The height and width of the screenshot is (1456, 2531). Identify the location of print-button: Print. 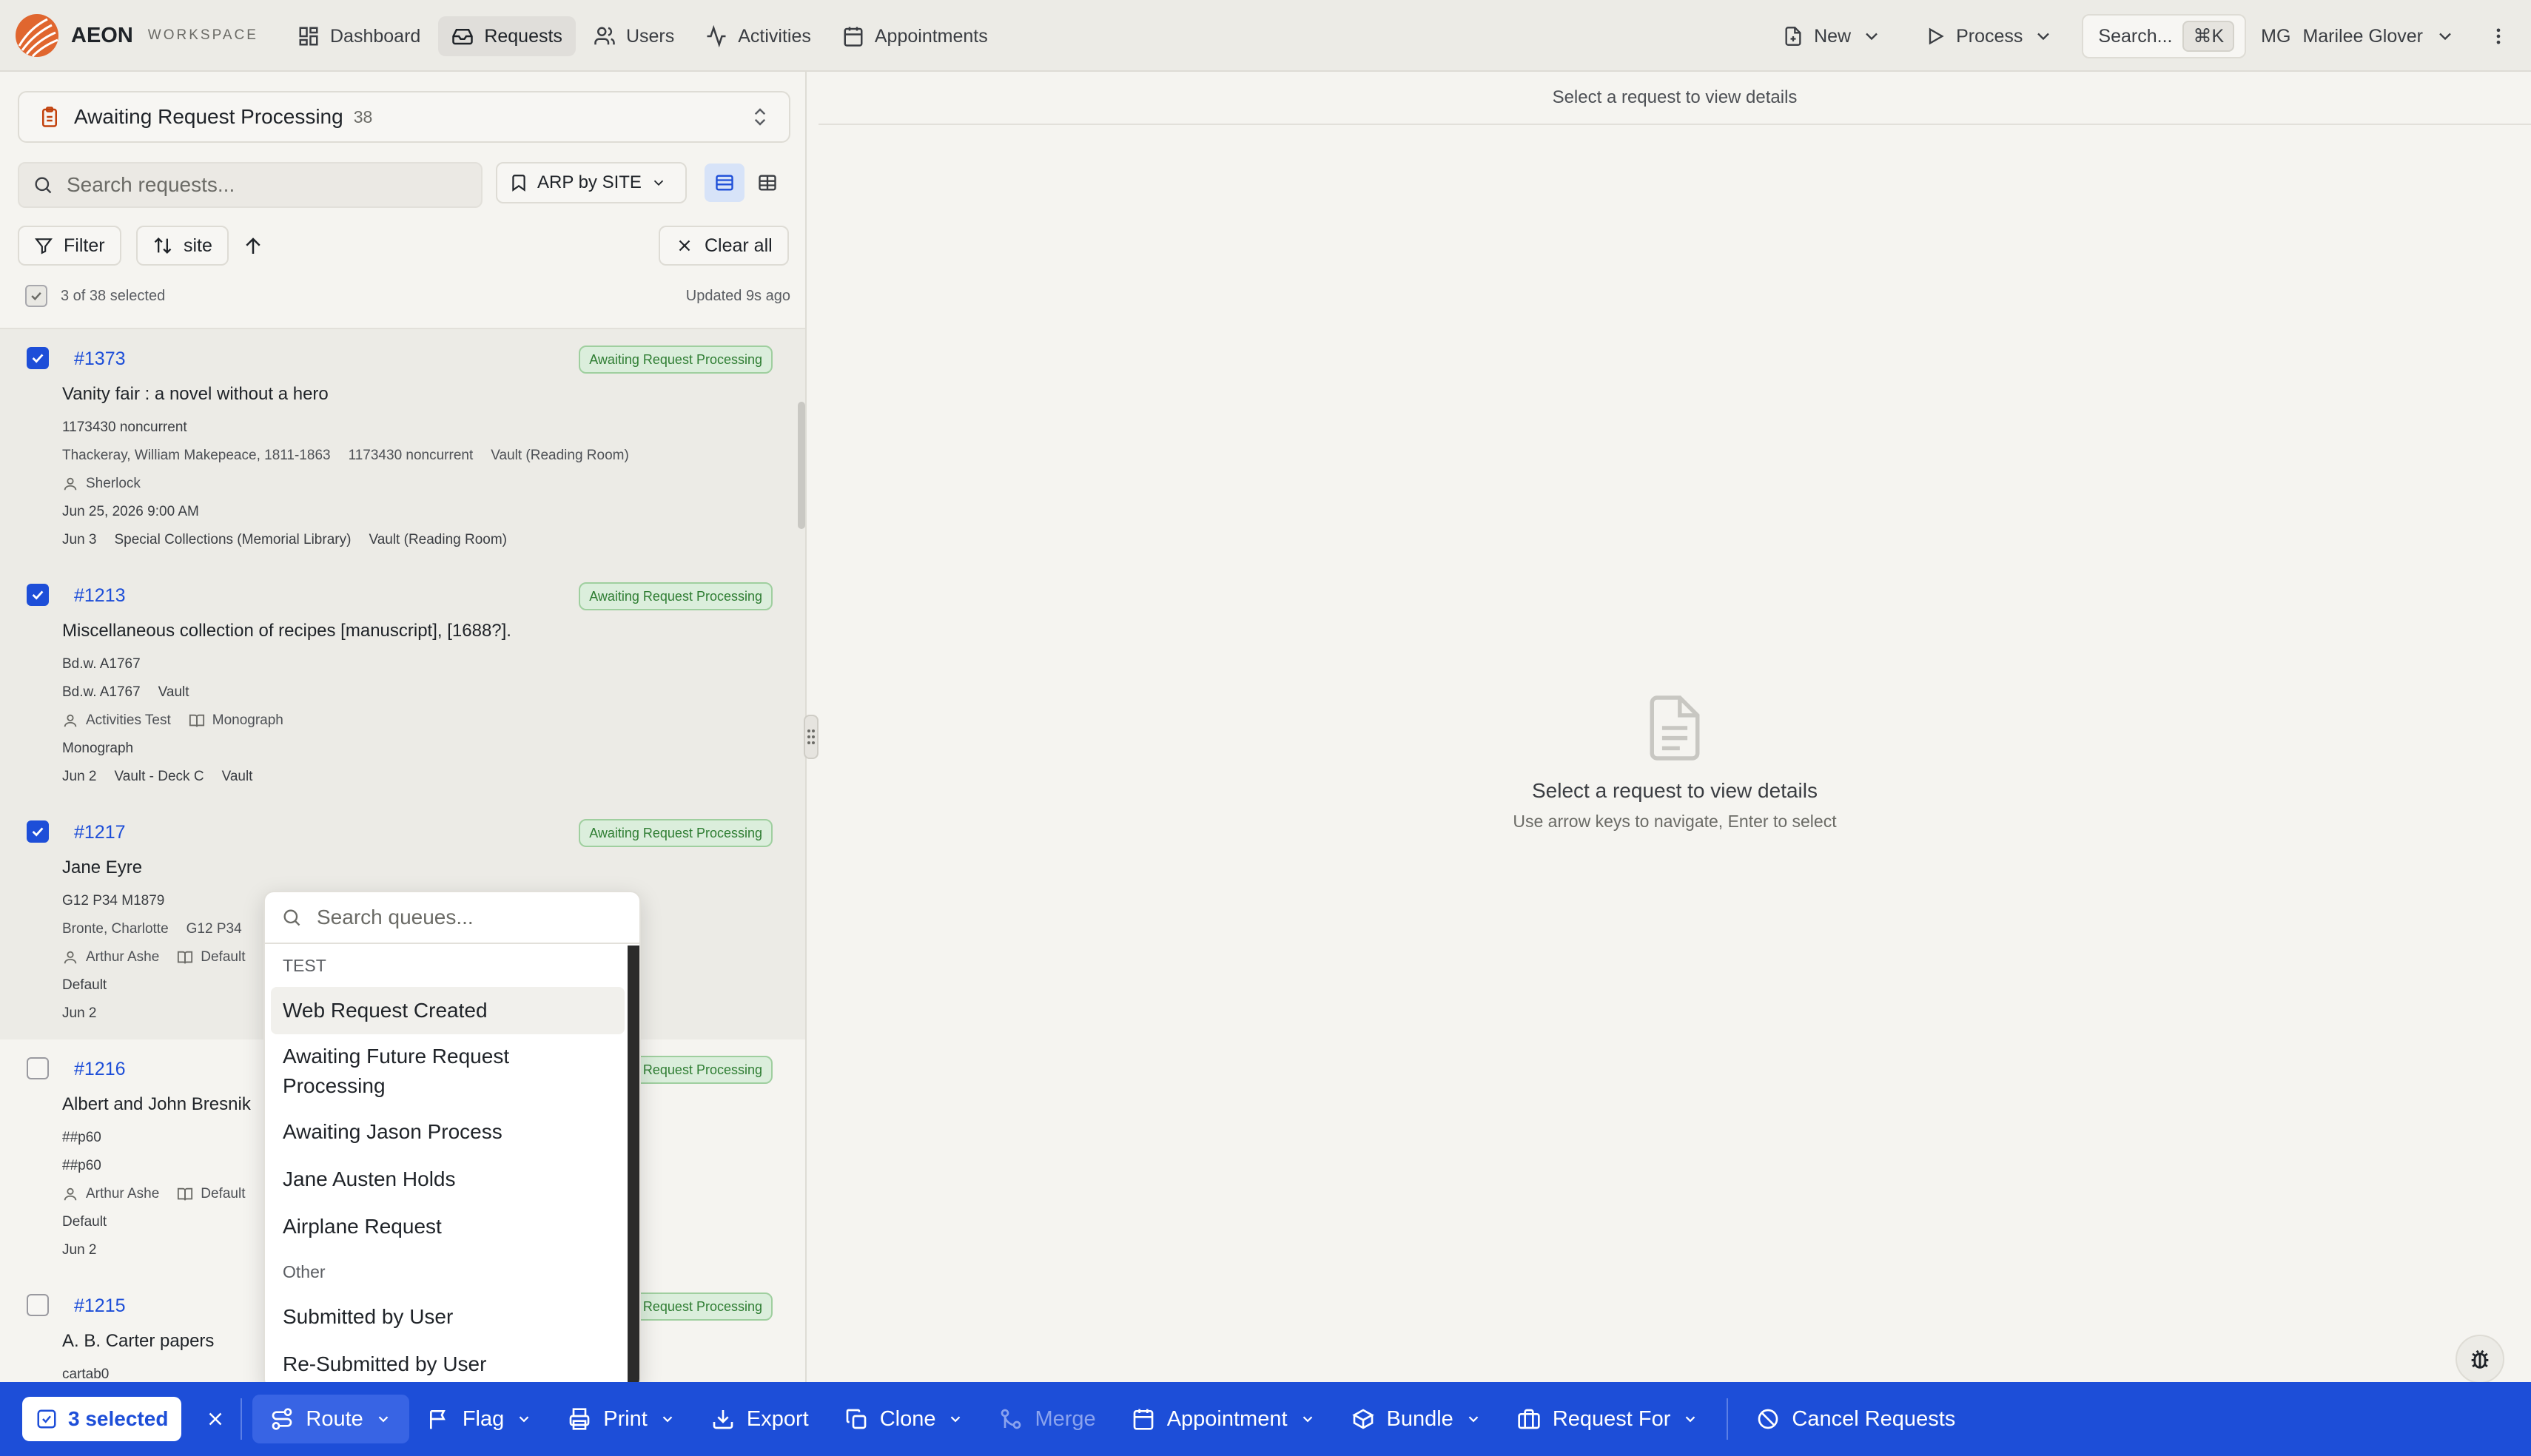
(621, 1419).